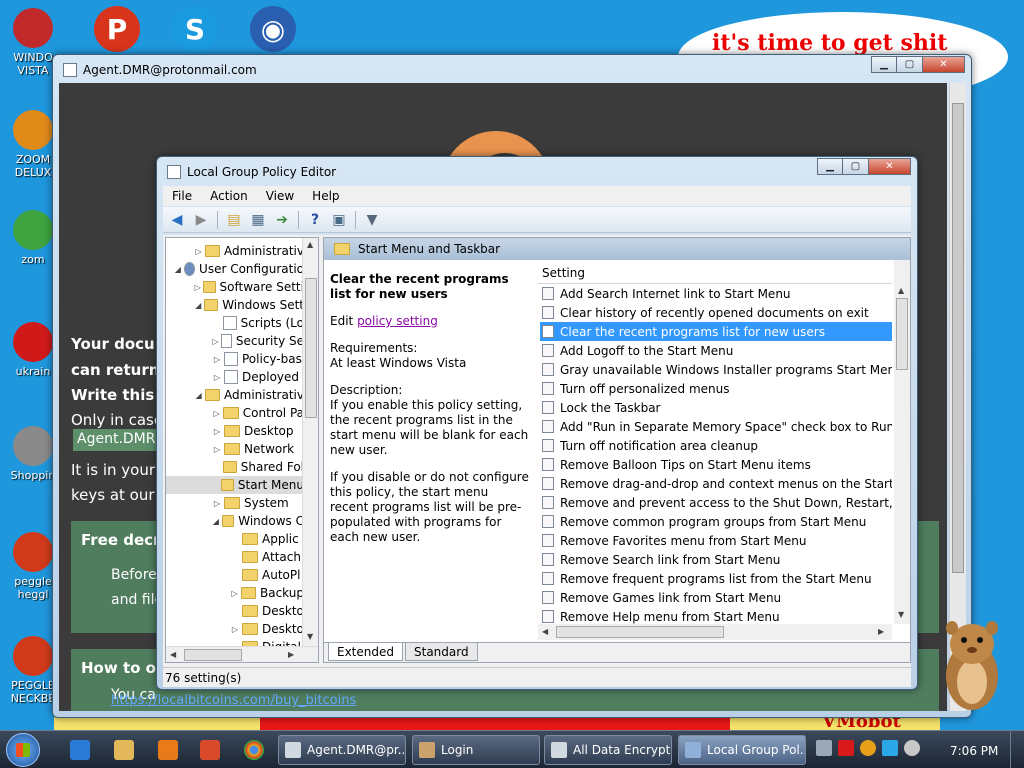  Describe the element at coordinates (254, 750) in the screenshot. I see `chrome-icon` at that location.